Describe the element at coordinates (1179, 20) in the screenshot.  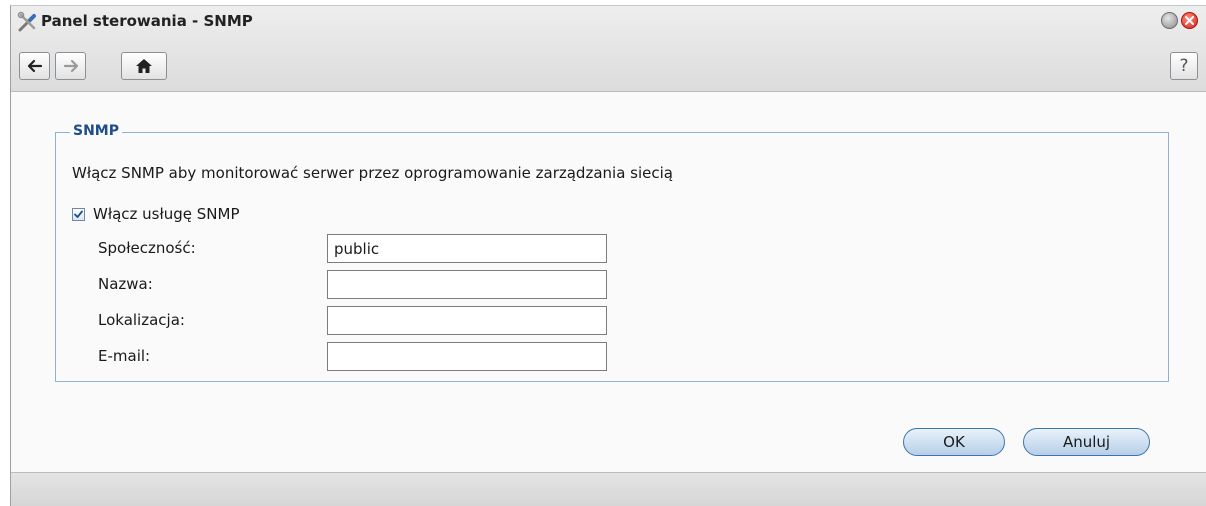
I see `window-controls` at that location.